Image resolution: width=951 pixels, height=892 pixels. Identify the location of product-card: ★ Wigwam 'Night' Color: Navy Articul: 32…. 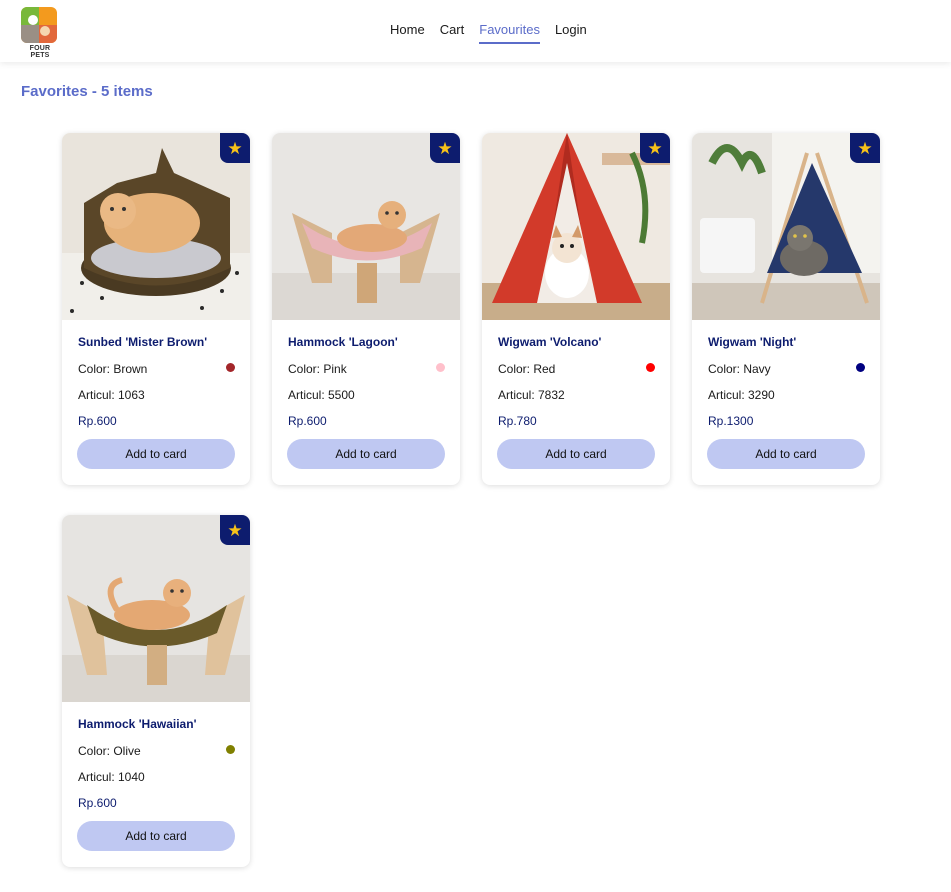
(786, 309).